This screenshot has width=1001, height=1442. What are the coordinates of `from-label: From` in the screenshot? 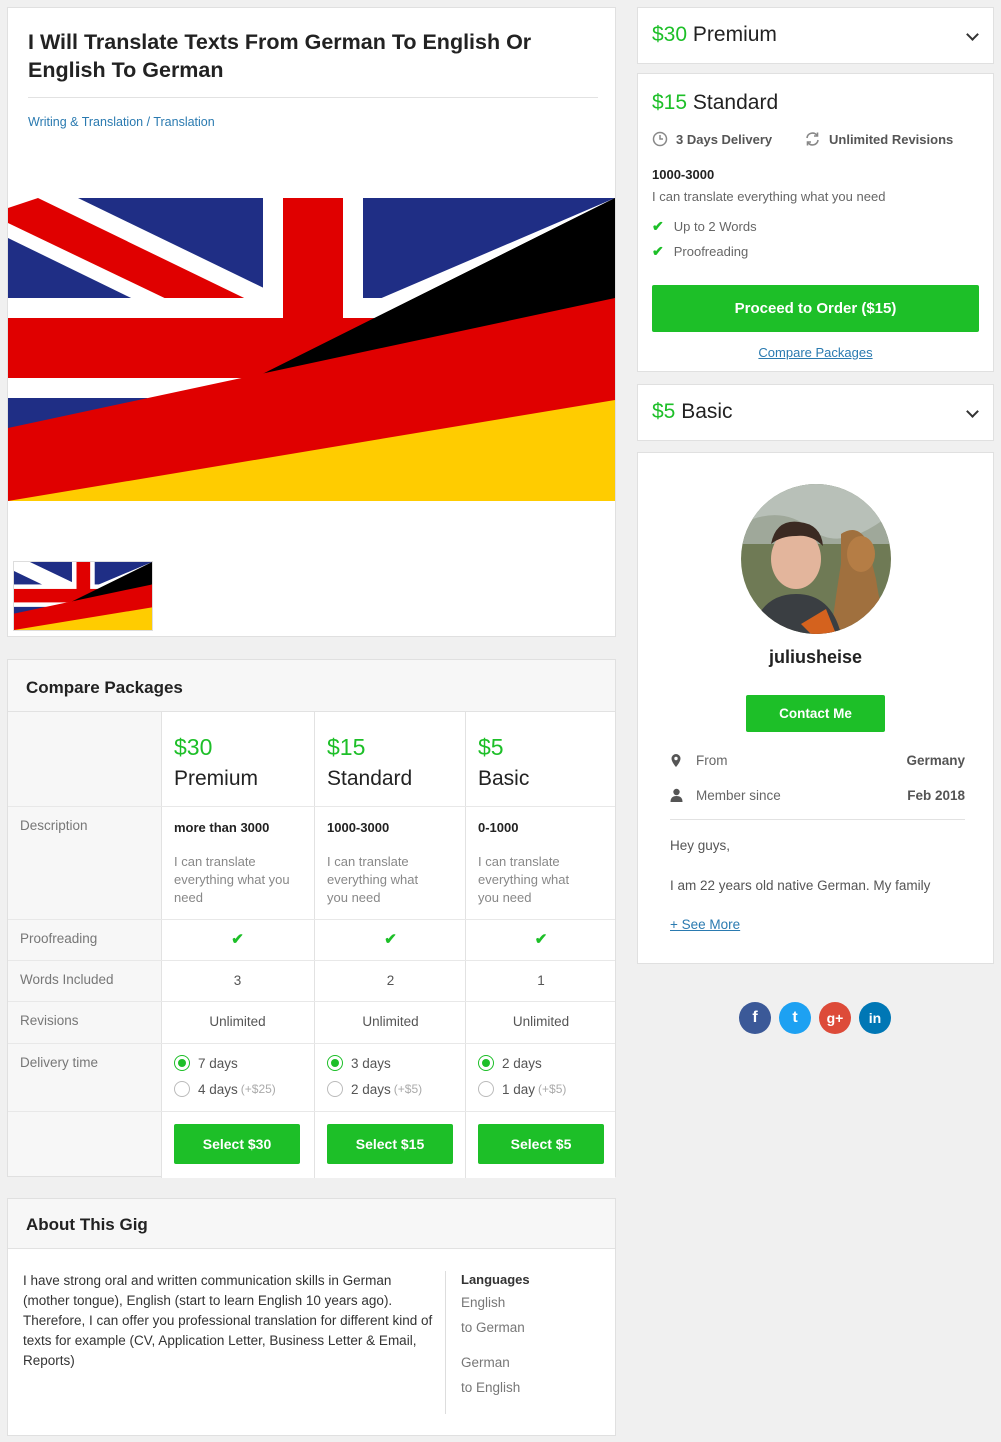 It's located at (712, 760).